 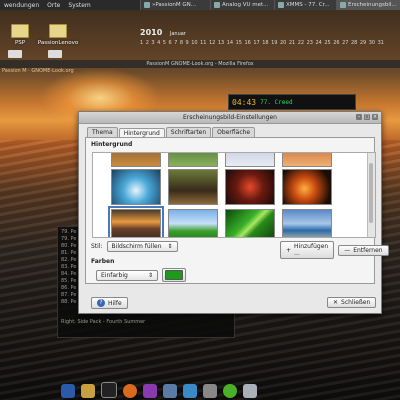 I want to click on calendar-day: 5, so click(x=164, y=43).